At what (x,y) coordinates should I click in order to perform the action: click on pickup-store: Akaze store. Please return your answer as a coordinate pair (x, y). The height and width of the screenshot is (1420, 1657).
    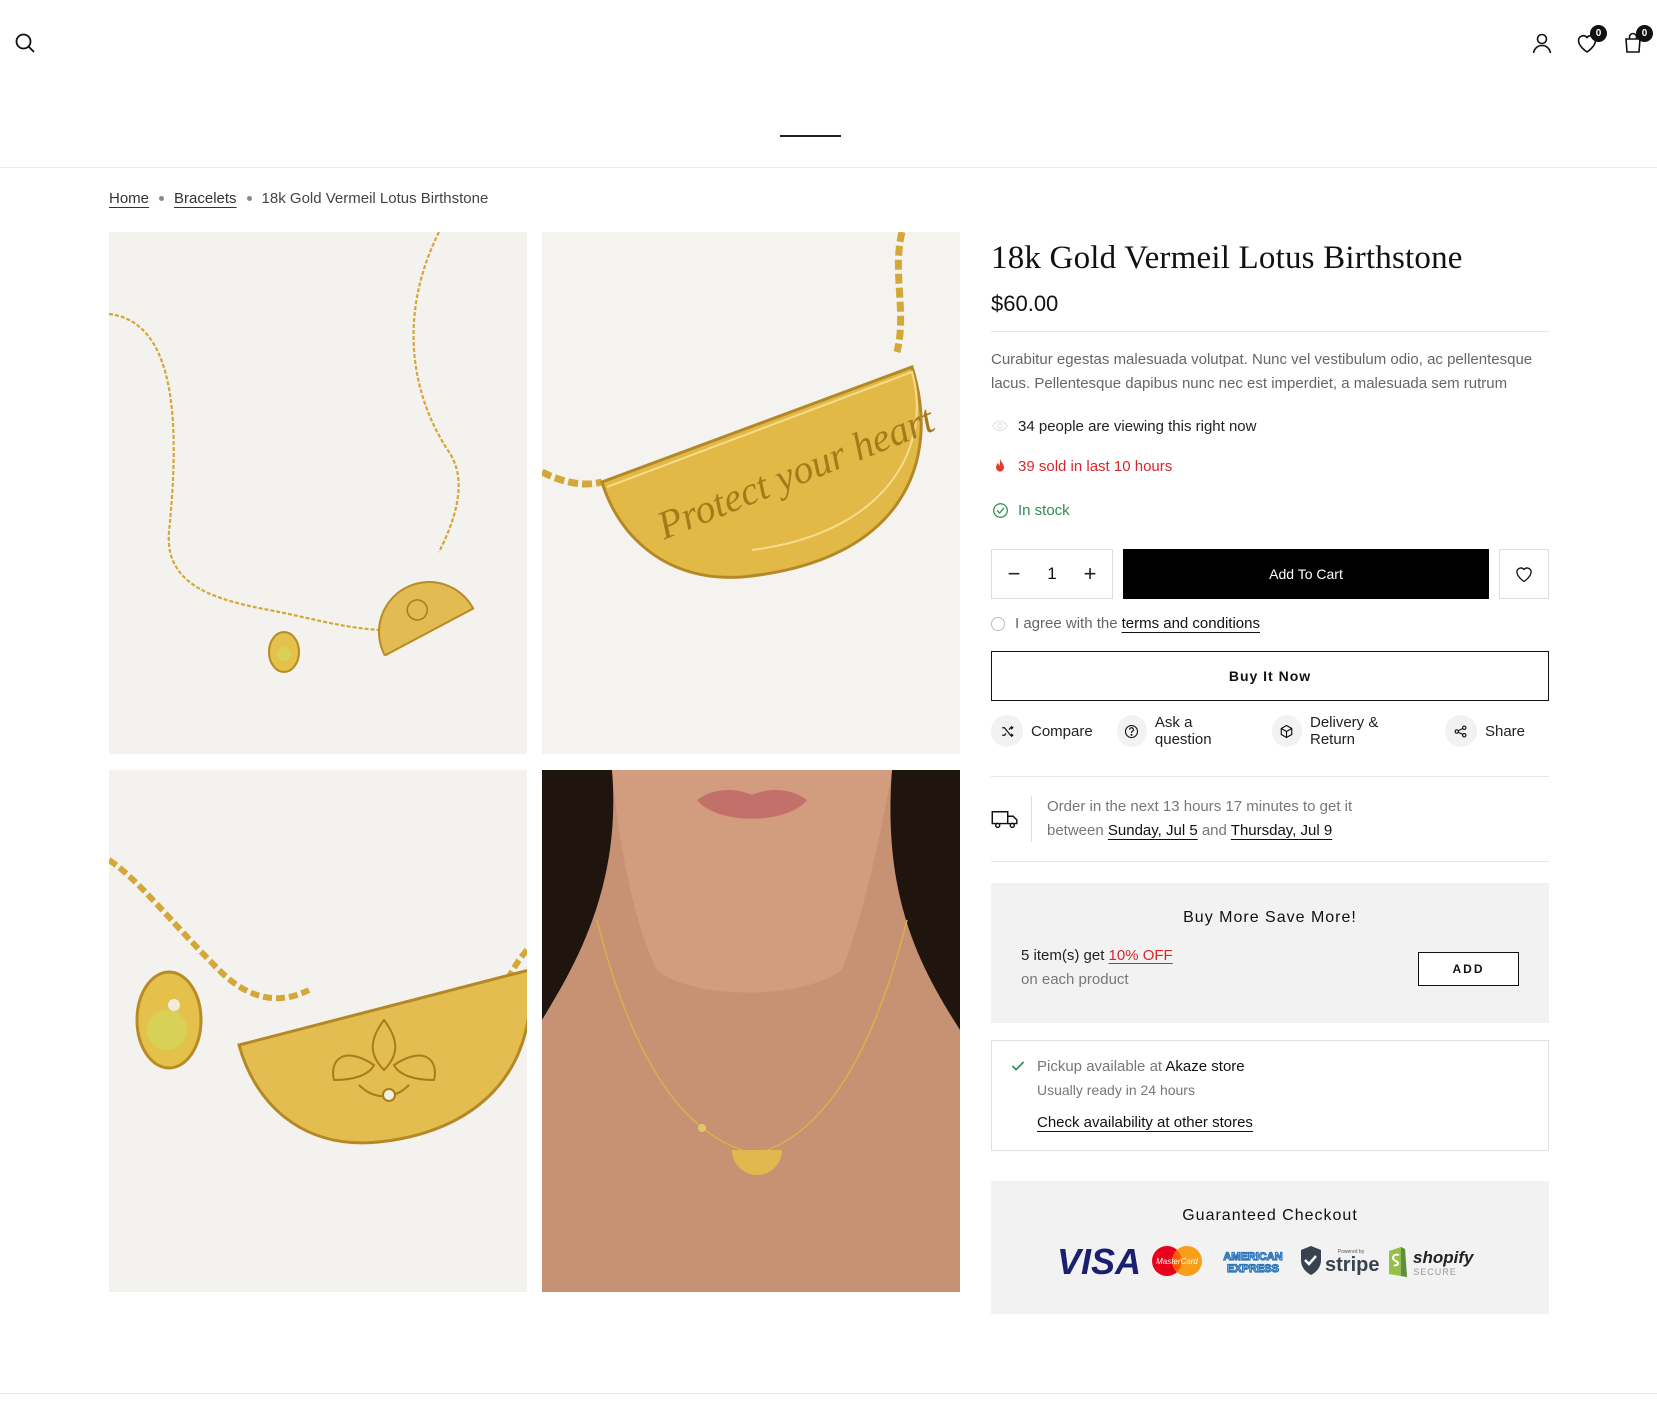
    Looking at the image, I should click on (1205, 1066).